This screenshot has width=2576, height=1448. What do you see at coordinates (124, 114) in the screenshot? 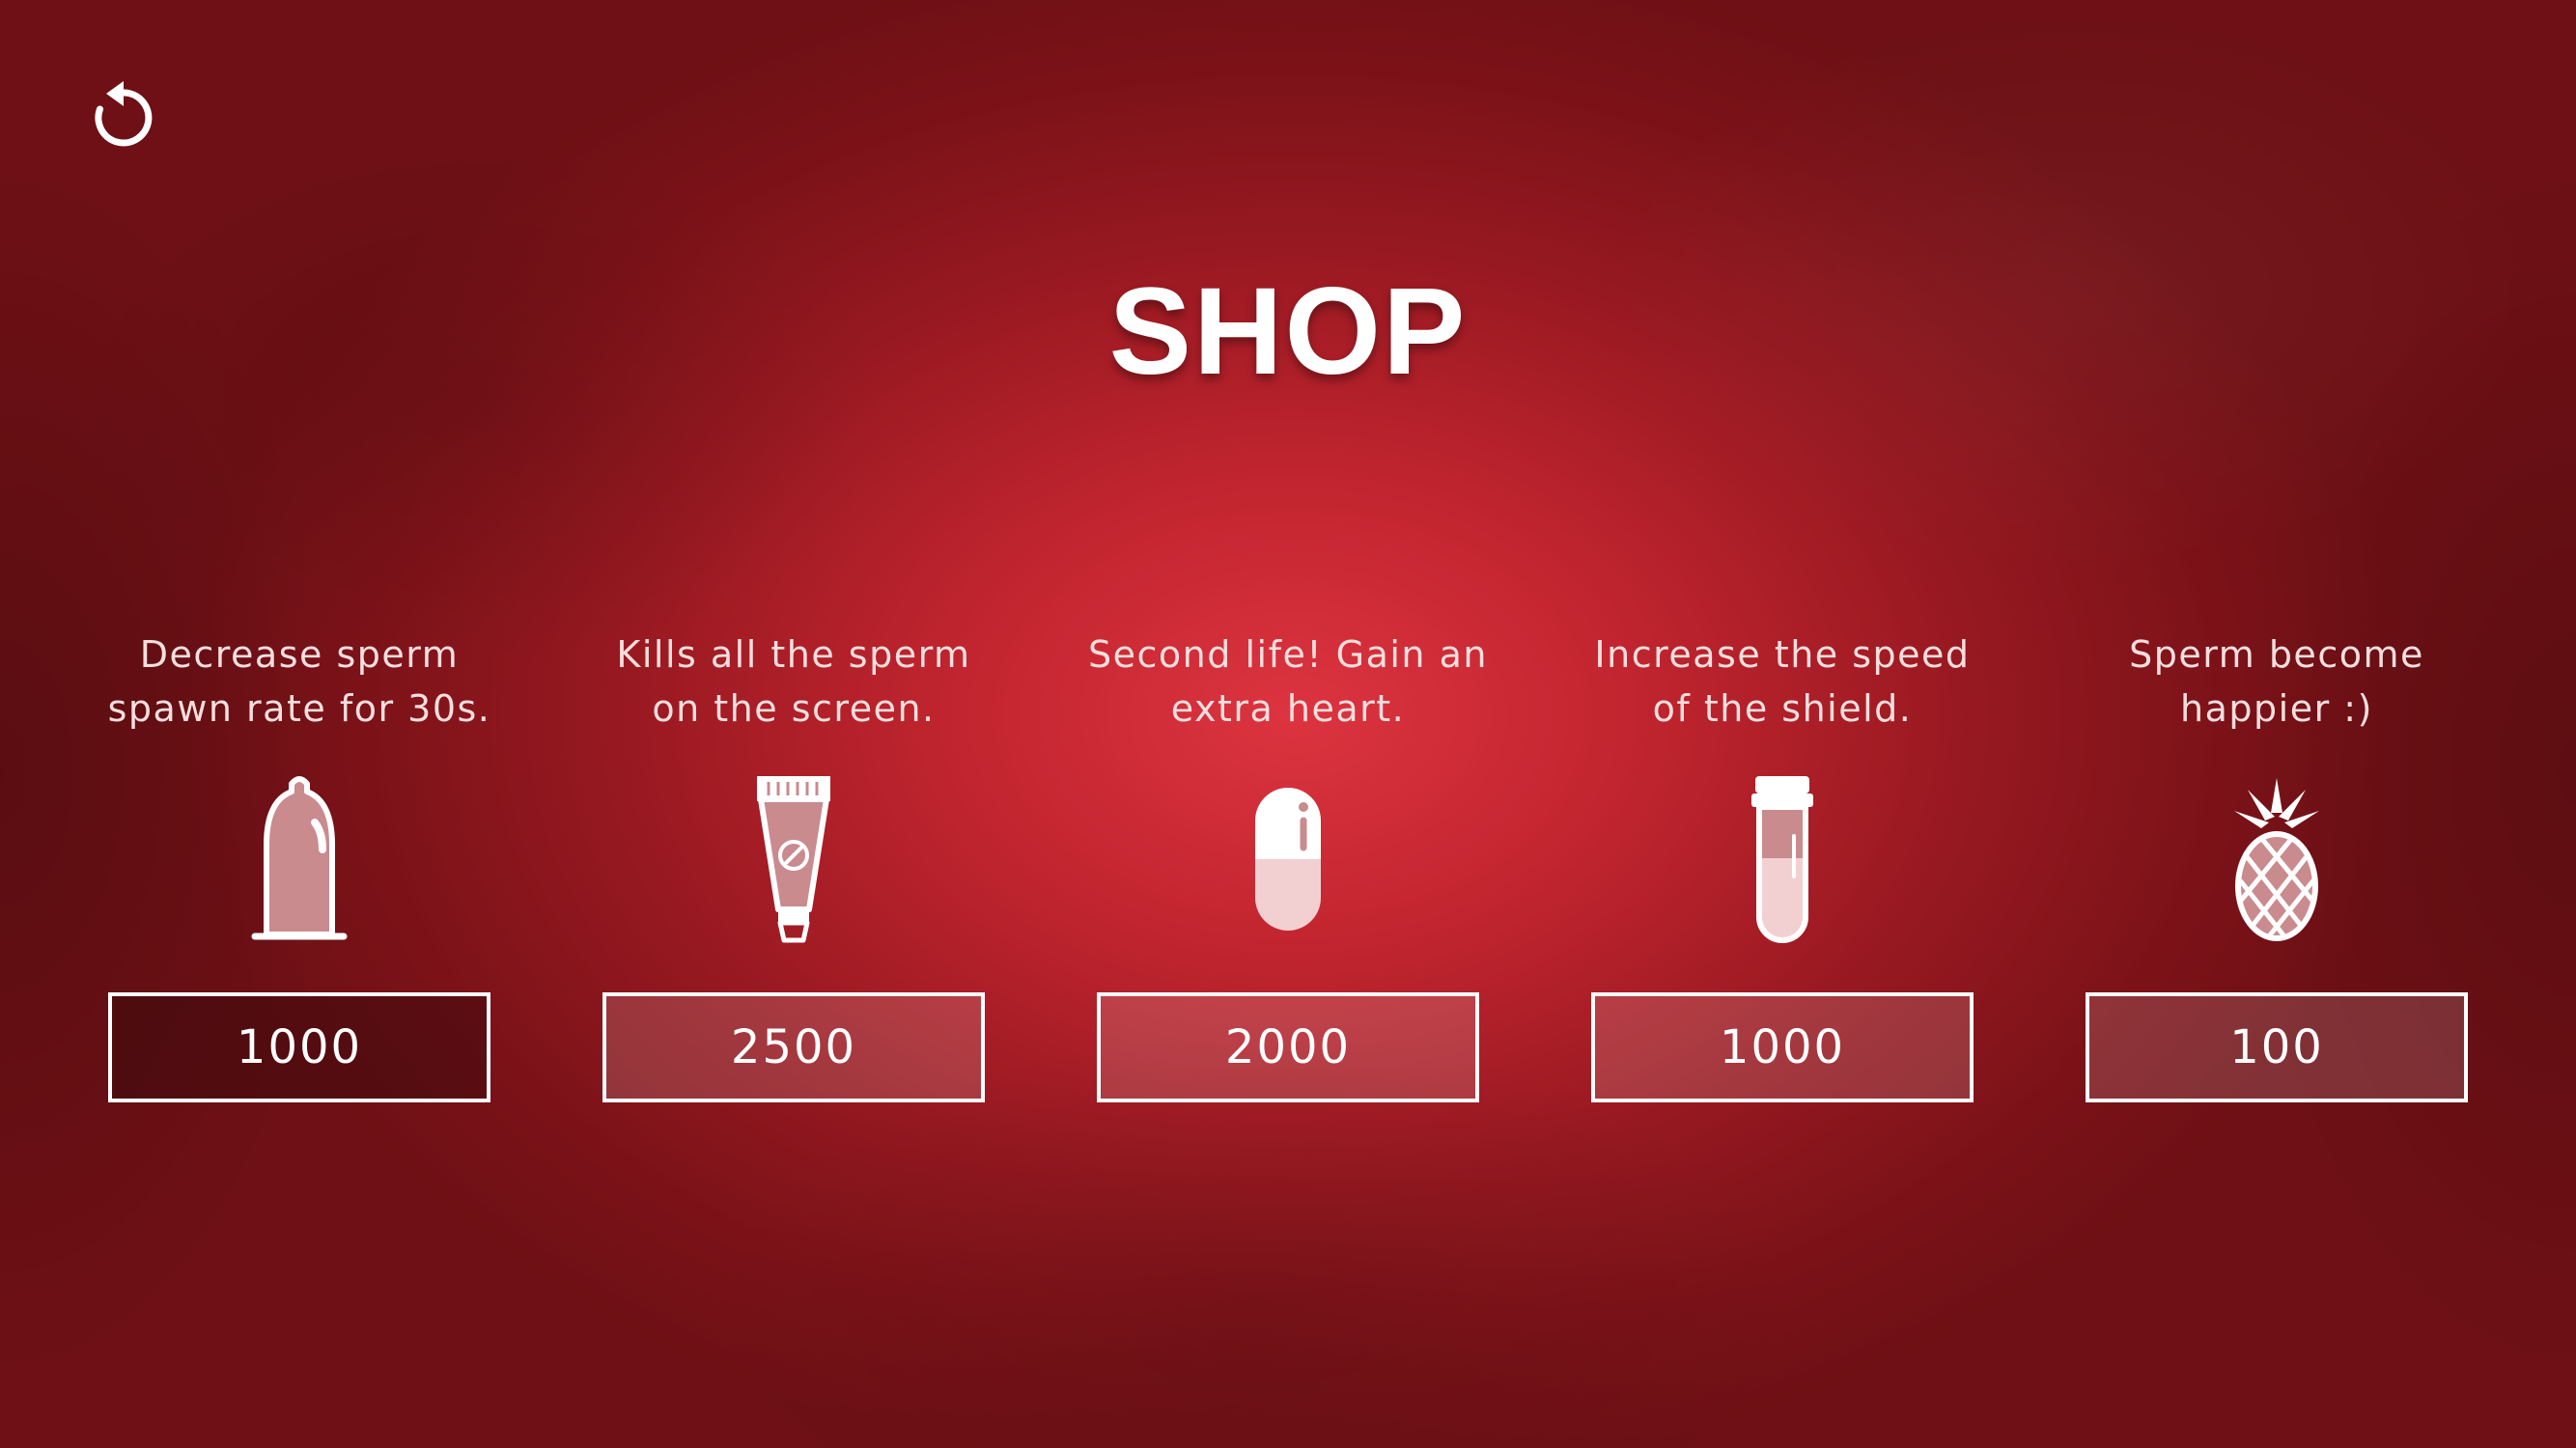
I see `undo-arrow-icon` at bounding box center [124, 114].